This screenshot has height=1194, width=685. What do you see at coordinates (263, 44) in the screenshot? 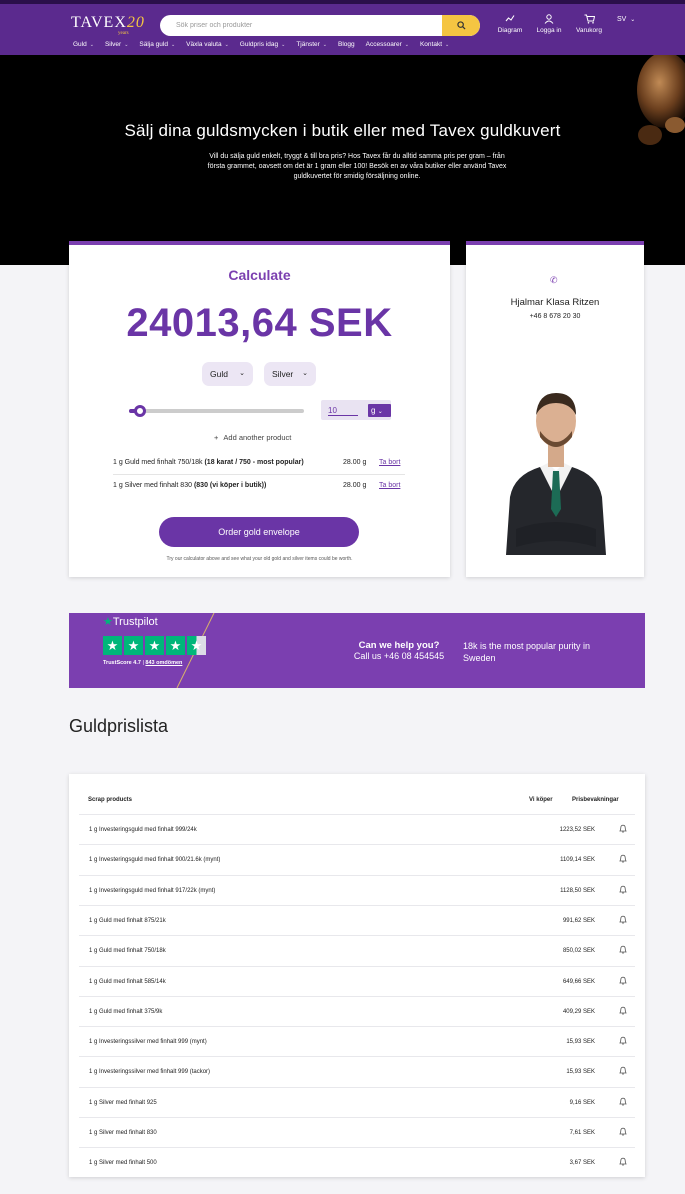
I see `nav-item-guldpris-idag: Guldpris idag ⌄` at bounding box center [263, 44].